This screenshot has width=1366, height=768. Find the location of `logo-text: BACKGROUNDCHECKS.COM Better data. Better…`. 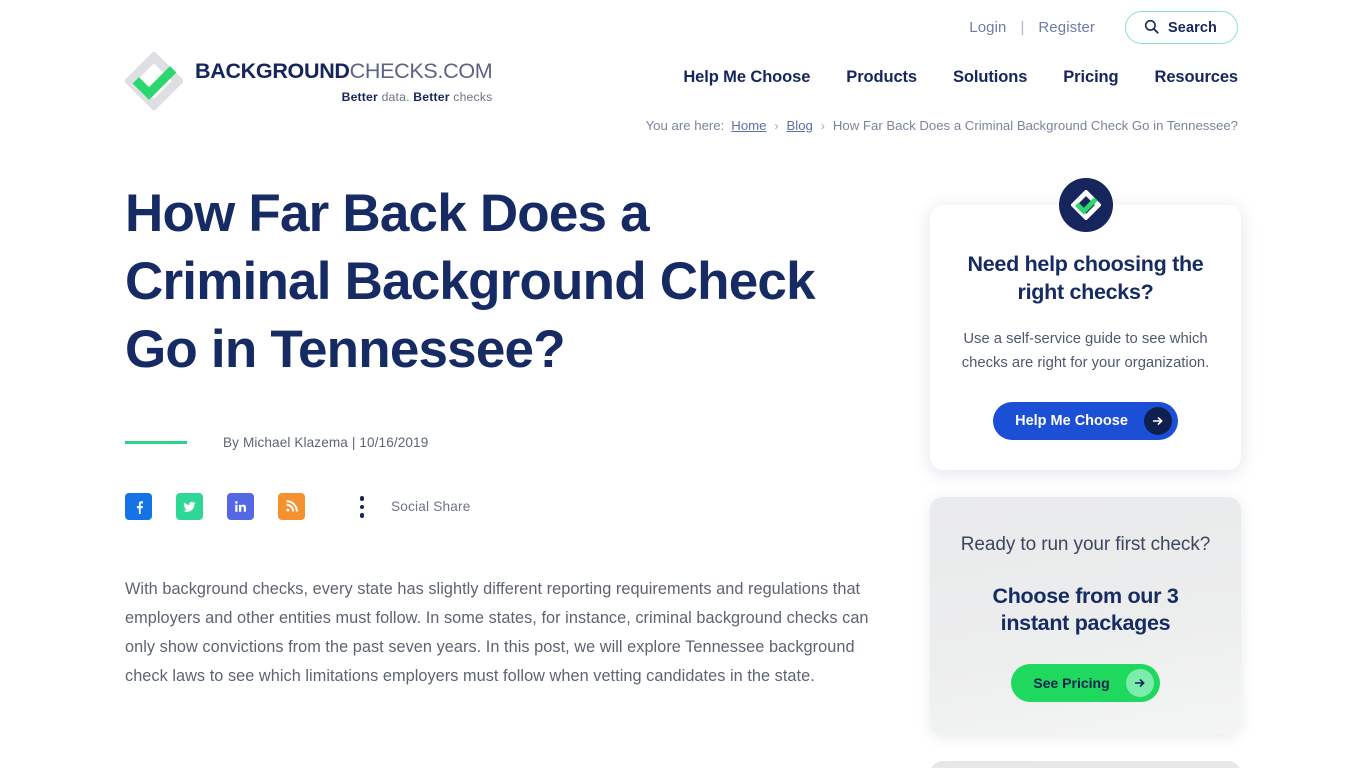

logo-text: BACKGROUNDCHECKS.COM Better data. Better… is located at coordinates (344, 81).